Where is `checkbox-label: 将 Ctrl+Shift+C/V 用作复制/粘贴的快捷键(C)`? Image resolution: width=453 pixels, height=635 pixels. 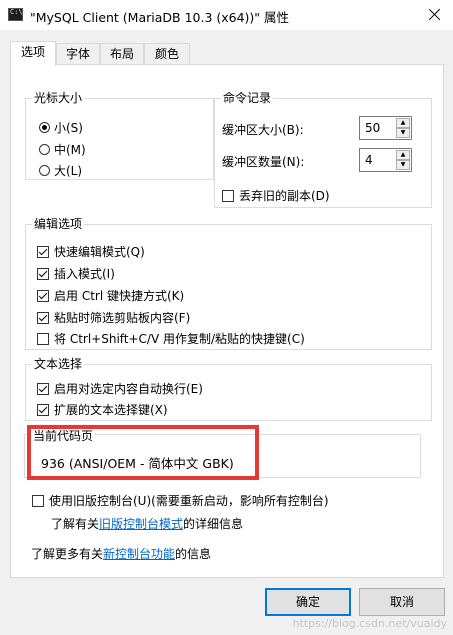
checkbox-label: 将 Ctrl+Shift+C/V 用作复制/粘贴的快捷键(C) is located at coordinates (179, 339).